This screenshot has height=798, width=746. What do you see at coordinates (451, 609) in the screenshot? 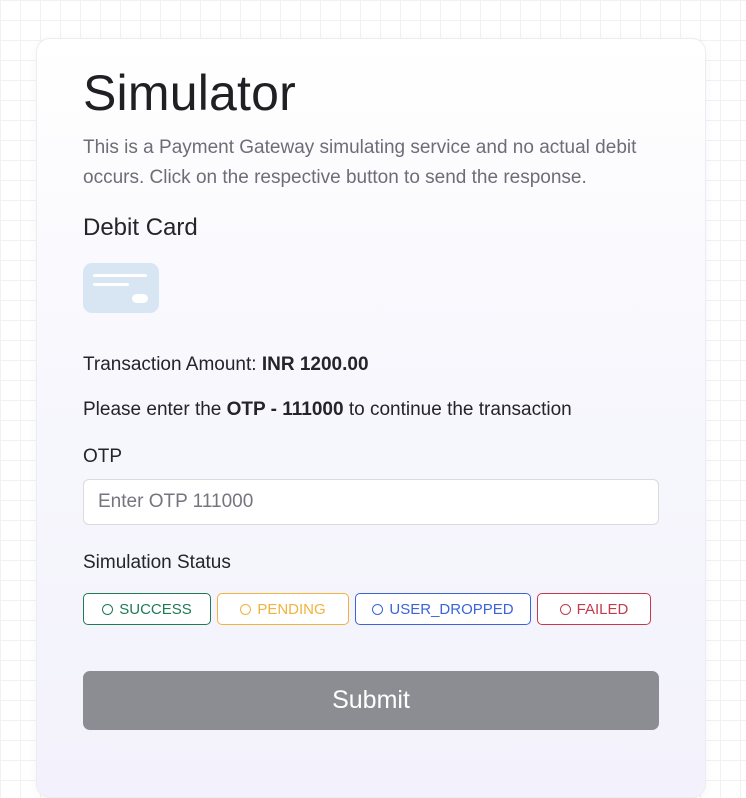
I see `status-user-dropped-label: USER_DROPPED` at bounding box center [451, 609].